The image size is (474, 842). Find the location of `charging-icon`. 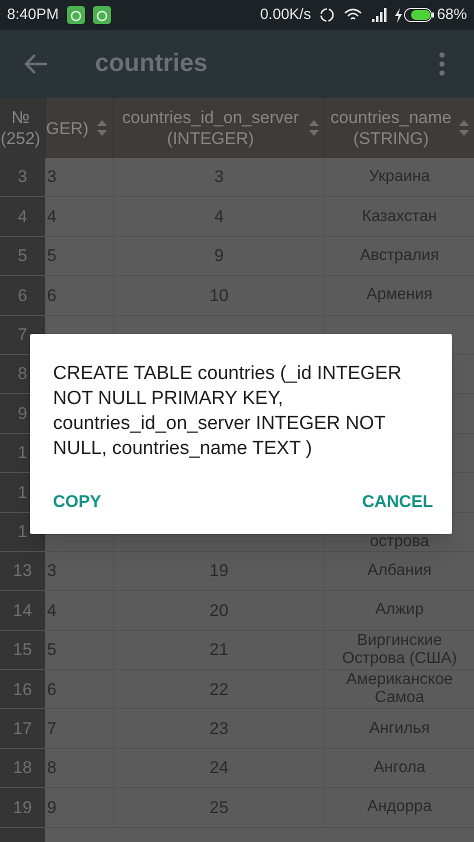

charging-icon is located at coordinates (398, 15).